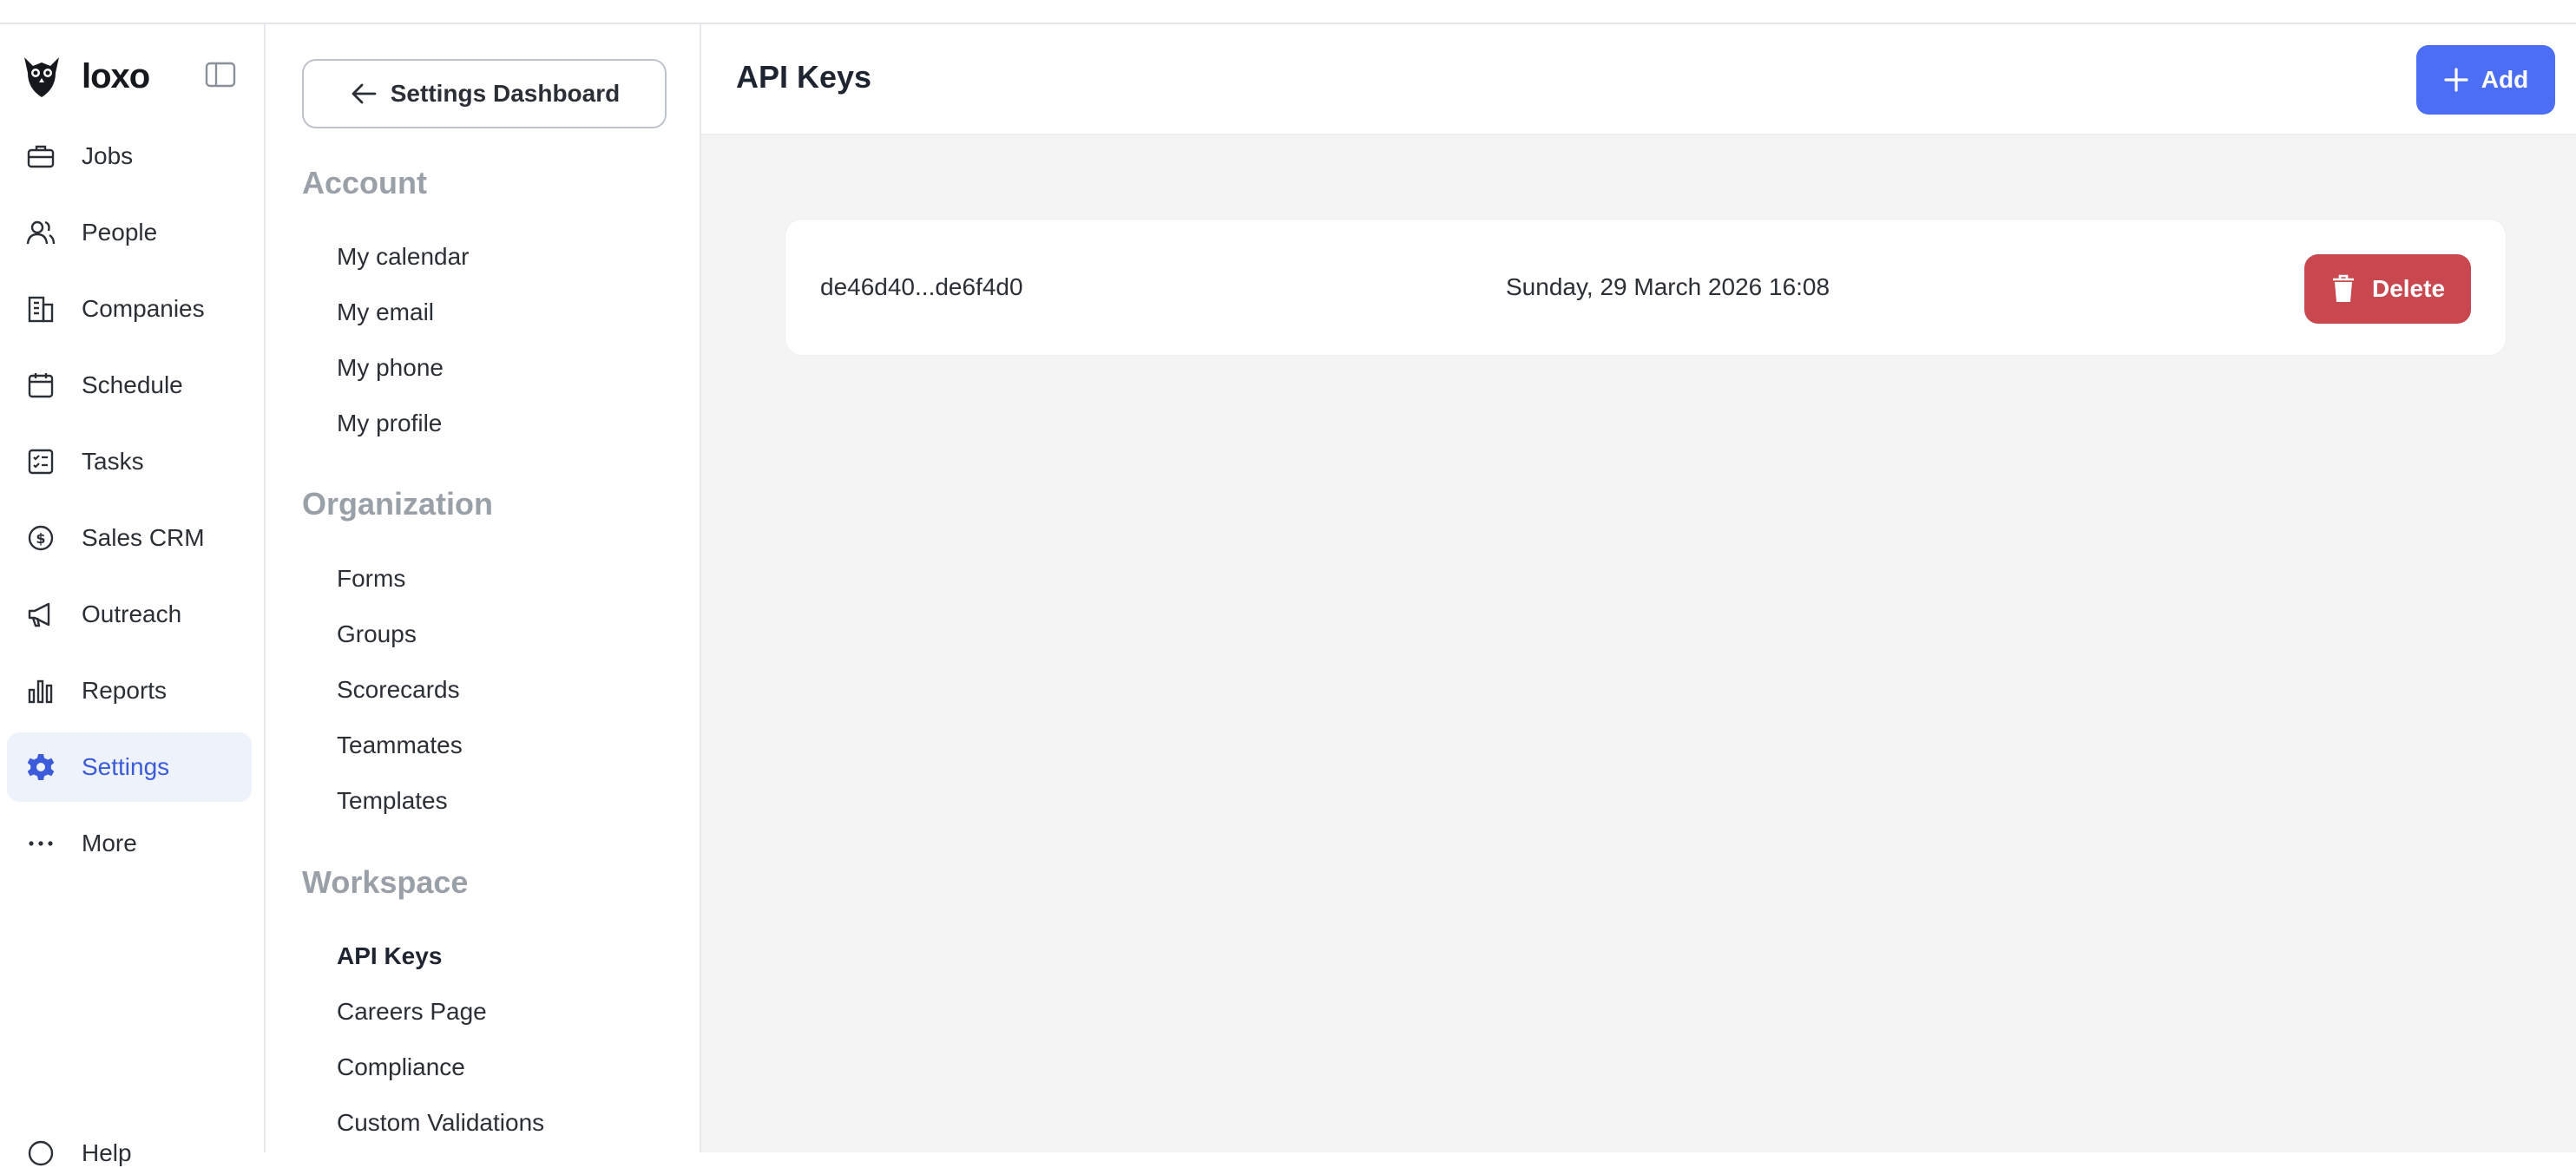  What do you see at coordinates (398, 690) in the screenshot?
I see `settings-link-scorecards: Scorecards` at bounding box center [398, 690].